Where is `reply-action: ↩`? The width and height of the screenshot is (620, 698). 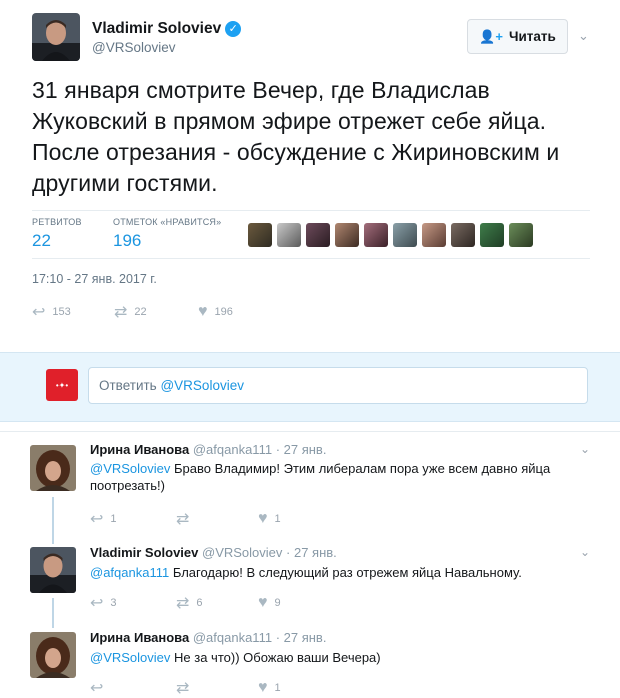 reply-action: ↩ is located at coordinates (133, 688).